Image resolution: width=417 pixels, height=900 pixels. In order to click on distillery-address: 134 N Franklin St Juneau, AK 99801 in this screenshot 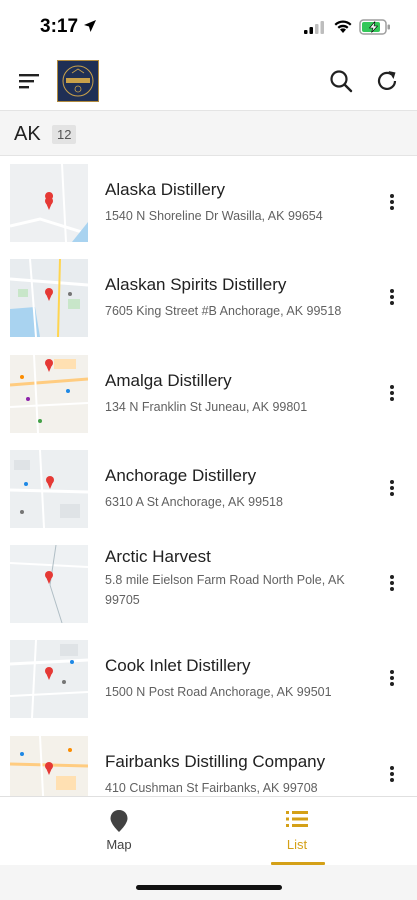, I will do `click(206, 406)`.